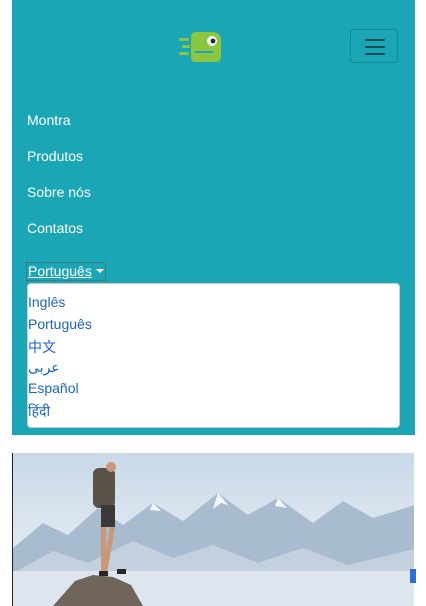  I want to click on language-dropdown-toggle: Português, so click(66, 271).